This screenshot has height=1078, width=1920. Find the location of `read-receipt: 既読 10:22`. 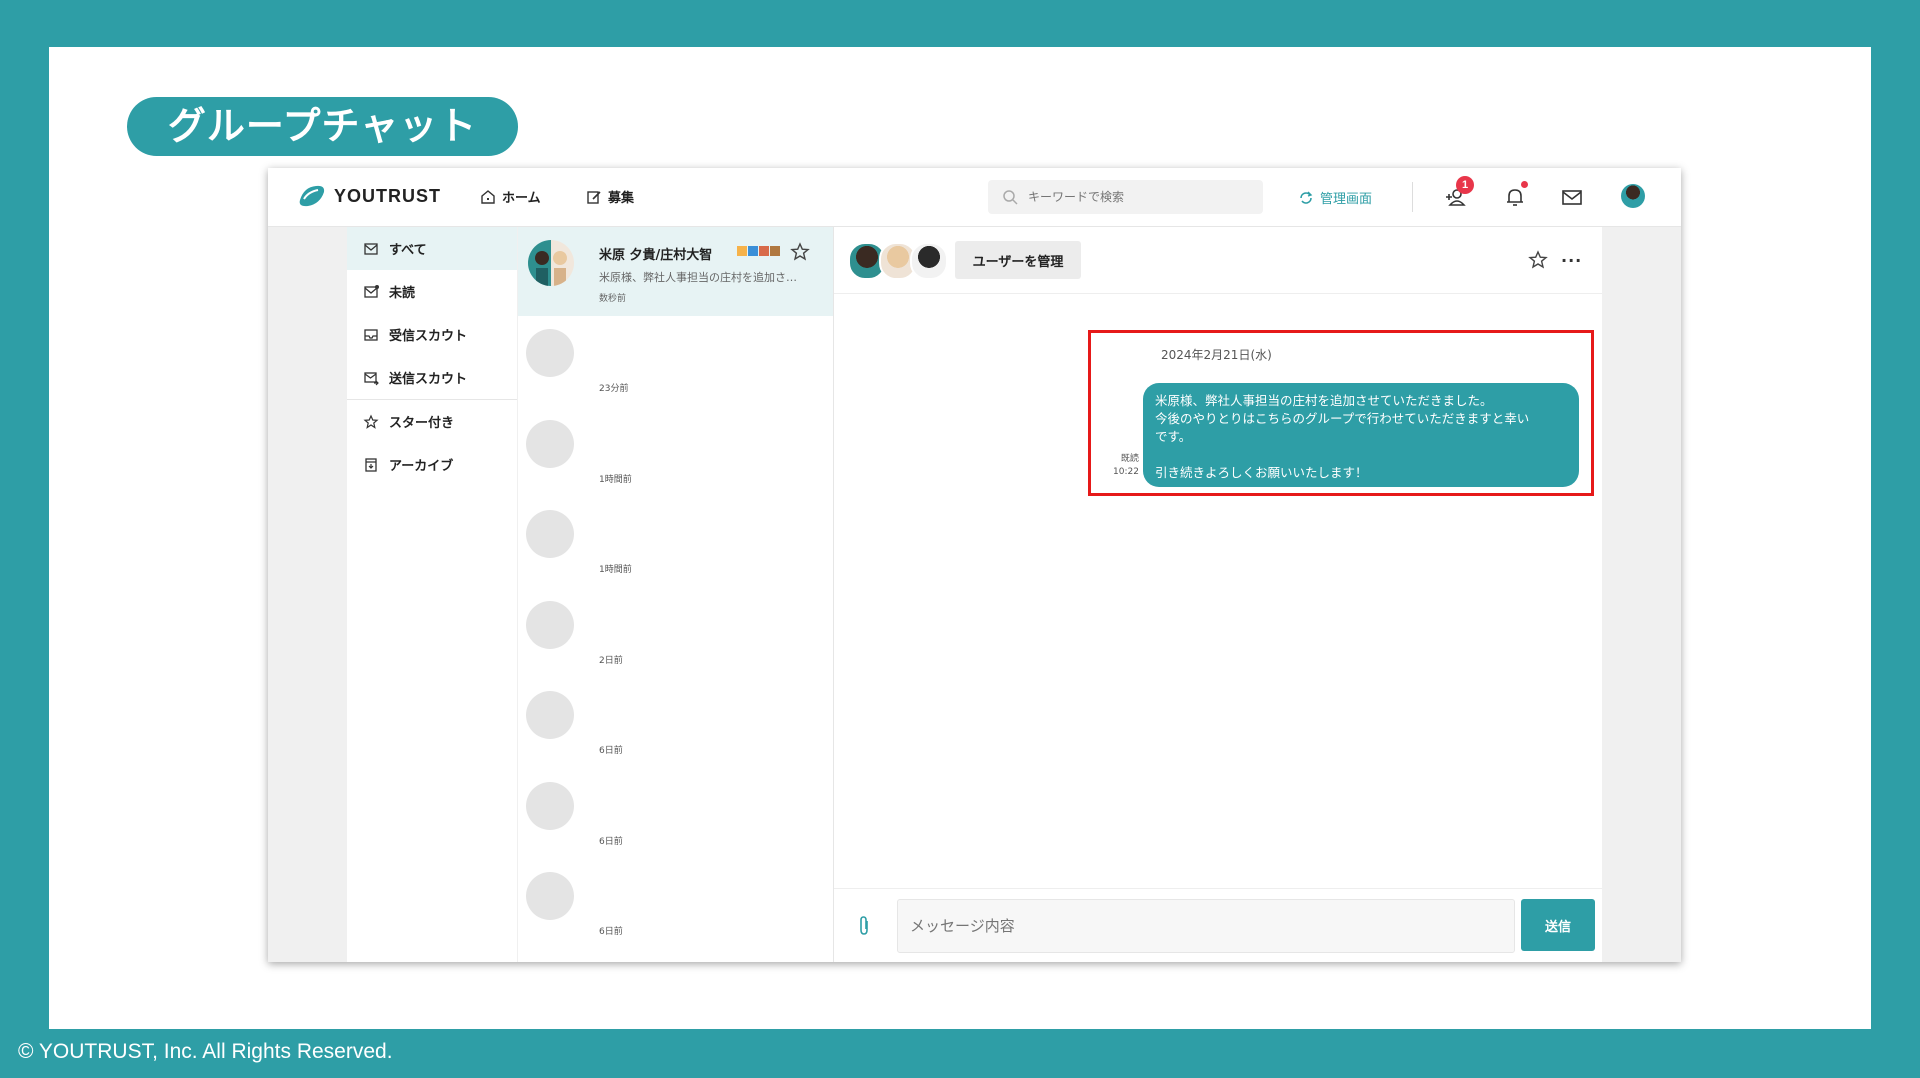

read-receipt: 既読 10:22 is located at coordinates (1126, 466).